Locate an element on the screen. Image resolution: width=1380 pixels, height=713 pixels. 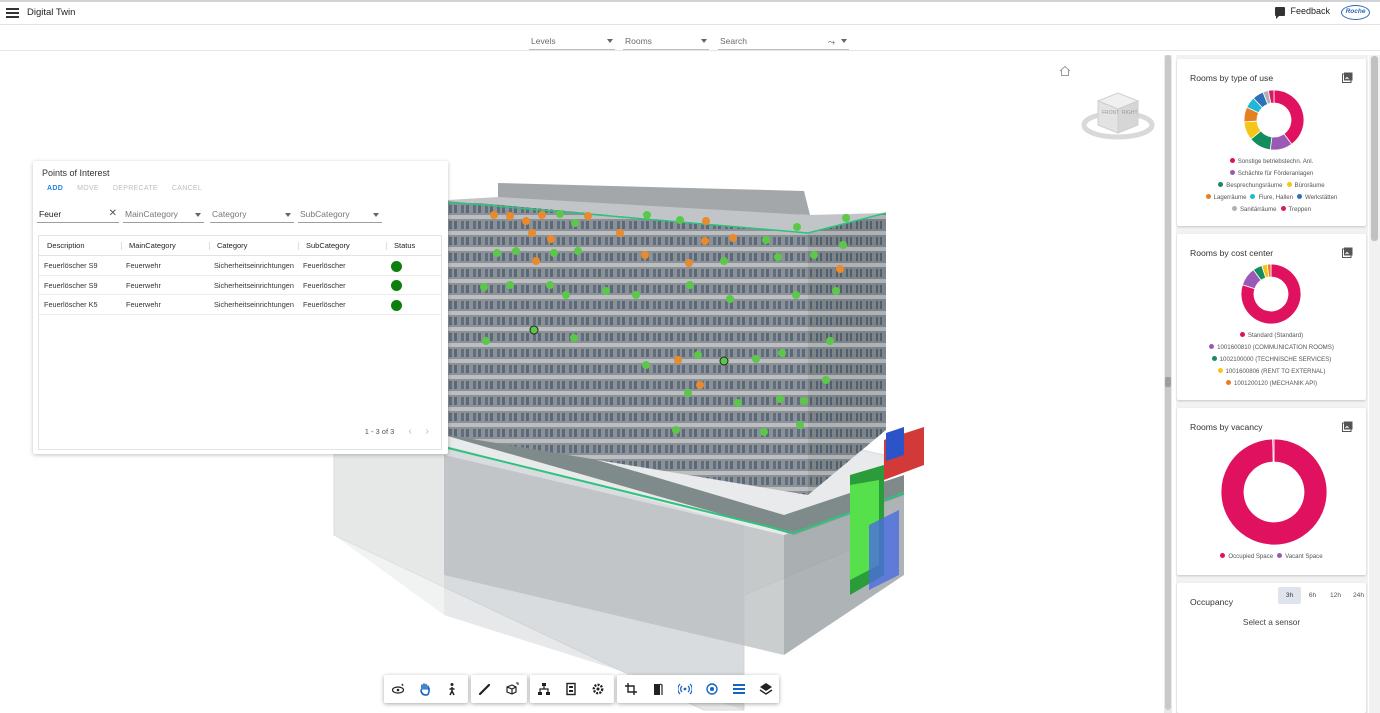
levels-list-icon is located at coordinates (738, 689).